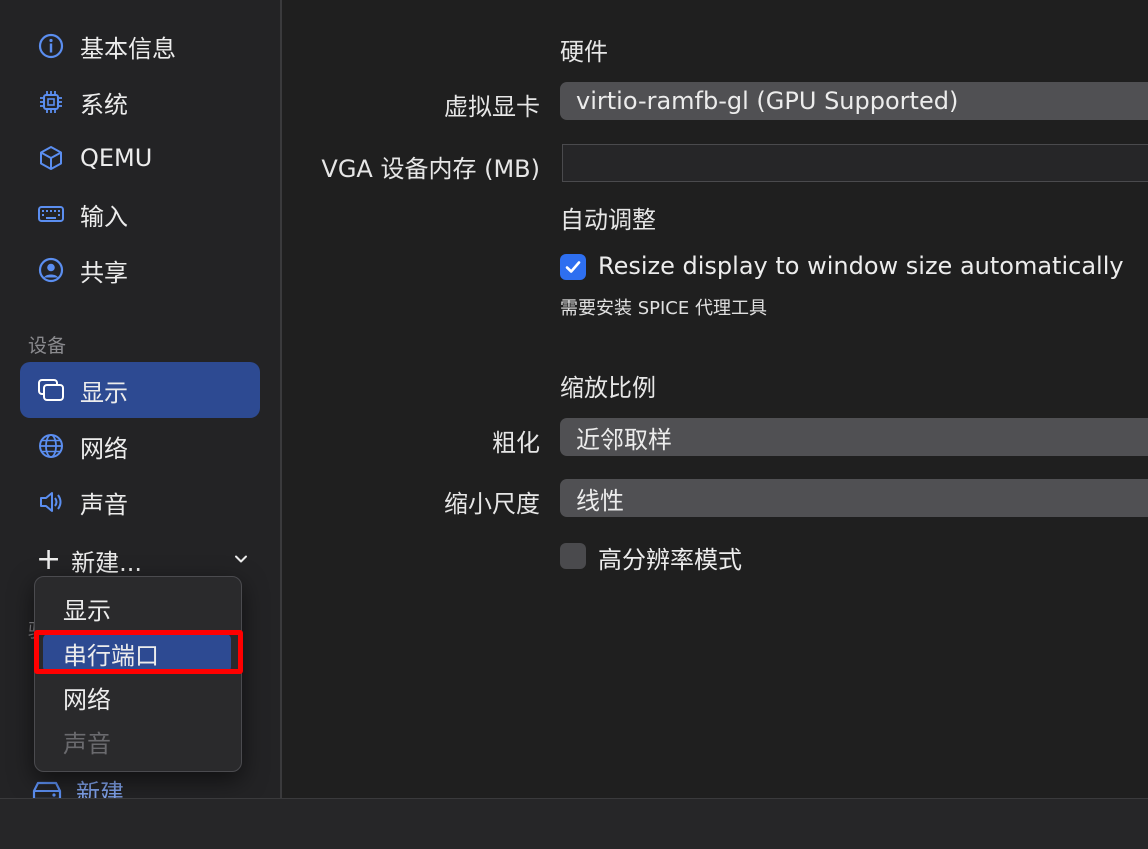  Describe the element at coordinates (137, 608) in the screenshot. I see `menu-item-display: 显示` at that location.